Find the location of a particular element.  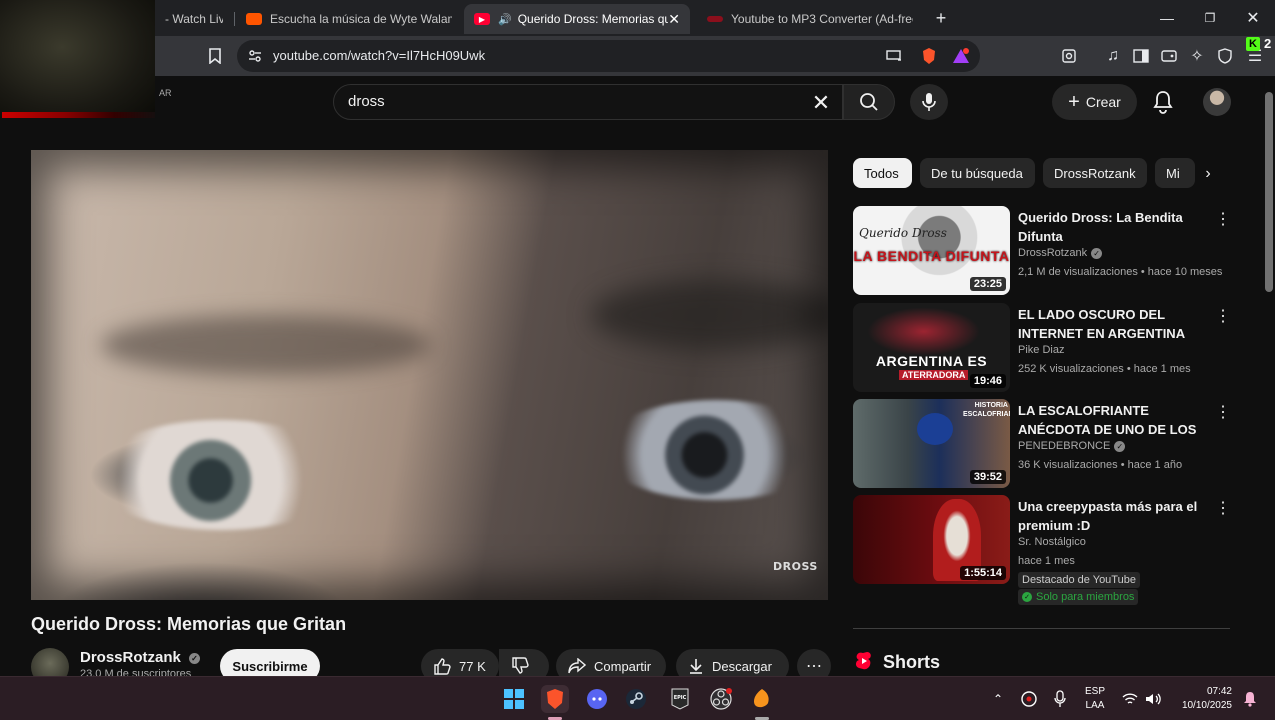

brave-shields-icon is located at coordinates (929, 56).